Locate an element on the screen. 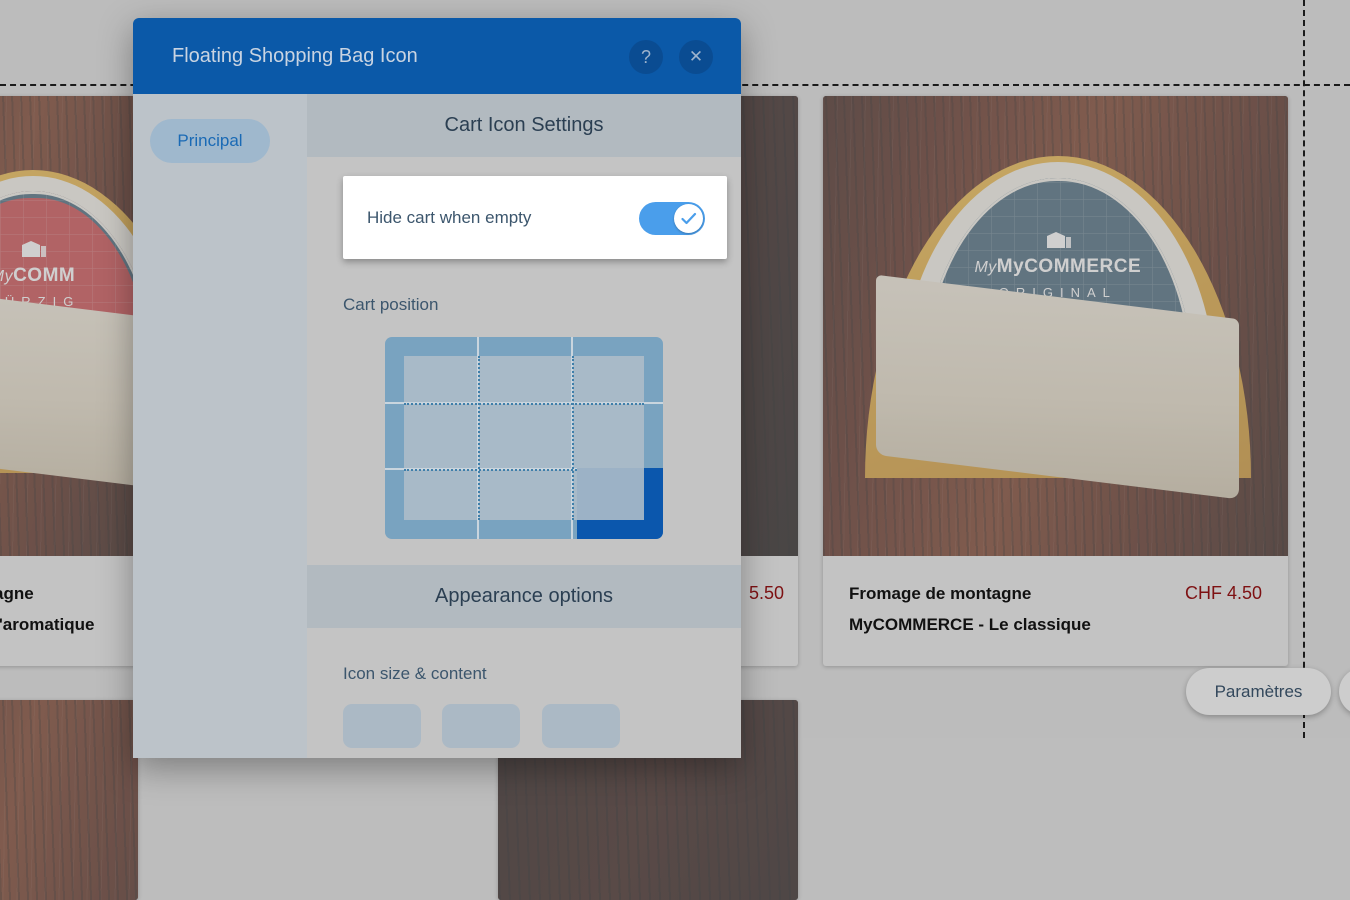 This screenshot has width=1350, height=900. position-cell-top-right is located at coordinates (617, 370).